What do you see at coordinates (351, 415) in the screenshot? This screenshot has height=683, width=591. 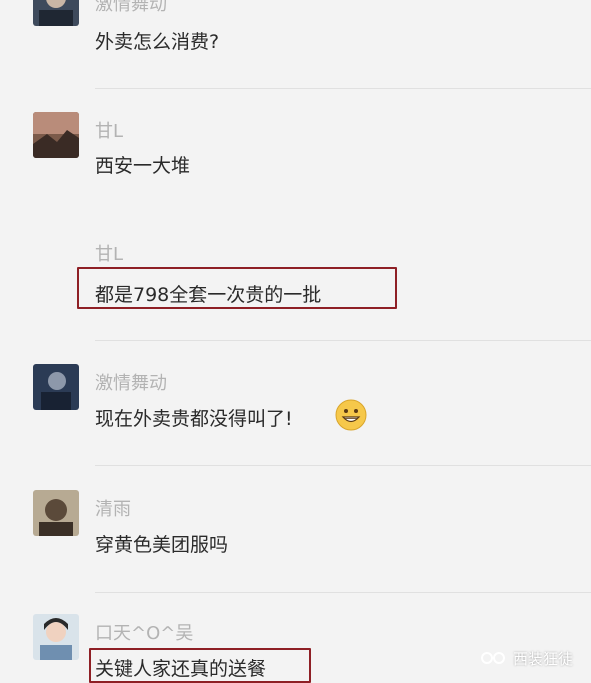 I see `grinning-face-icon` at bounding box center [351, 415].